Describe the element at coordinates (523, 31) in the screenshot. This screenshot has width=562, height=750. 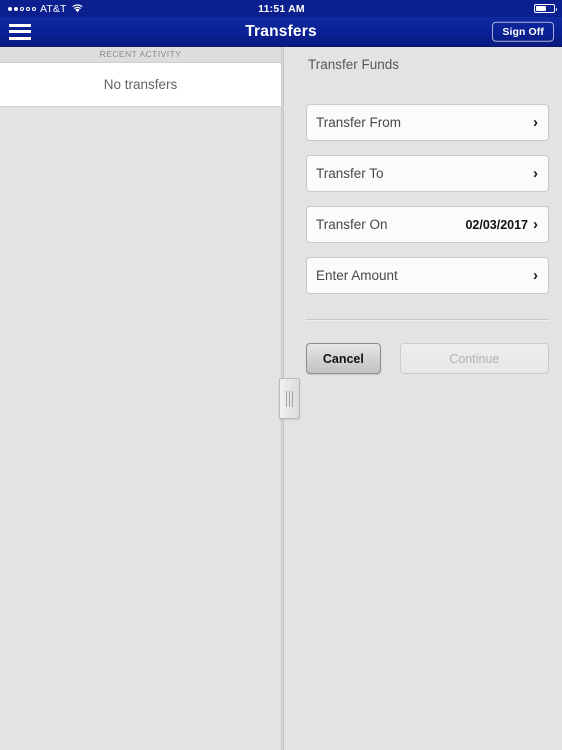
I see `sign-off-button: Sign Off` at that location.